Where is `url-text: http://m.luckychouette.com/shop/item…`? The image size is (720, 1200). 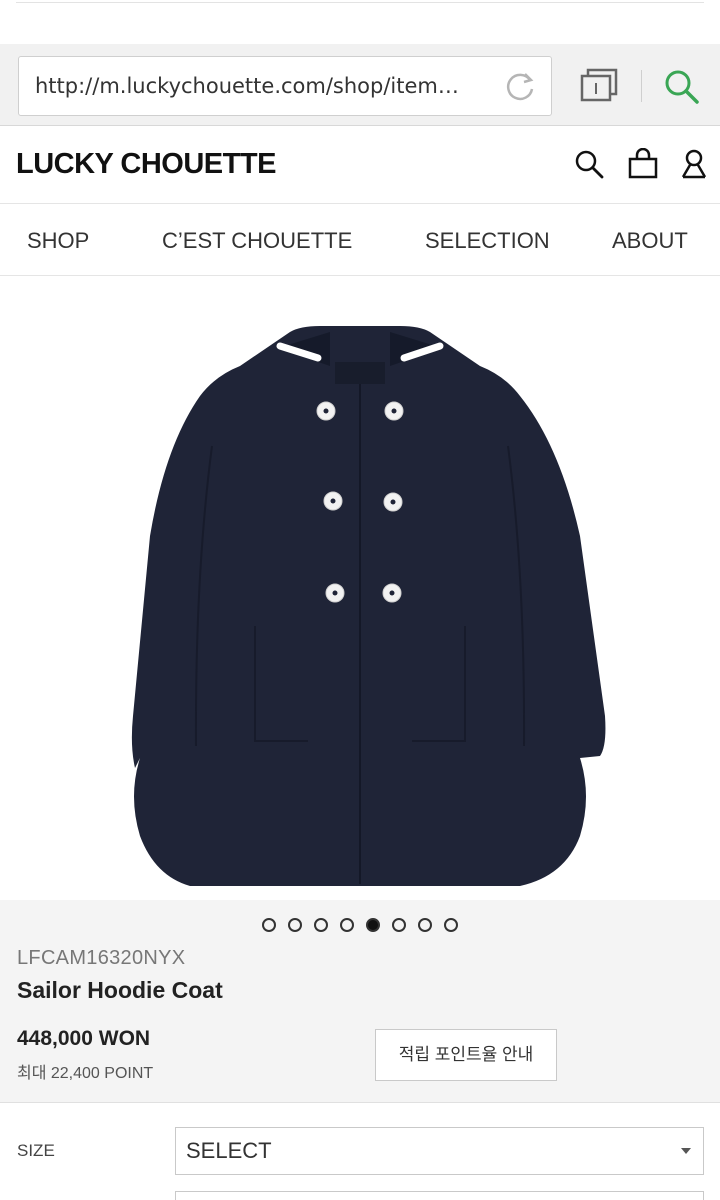 url-text: http://m.luckychouette.com/shop/item… is located at coordinates (247, 86).